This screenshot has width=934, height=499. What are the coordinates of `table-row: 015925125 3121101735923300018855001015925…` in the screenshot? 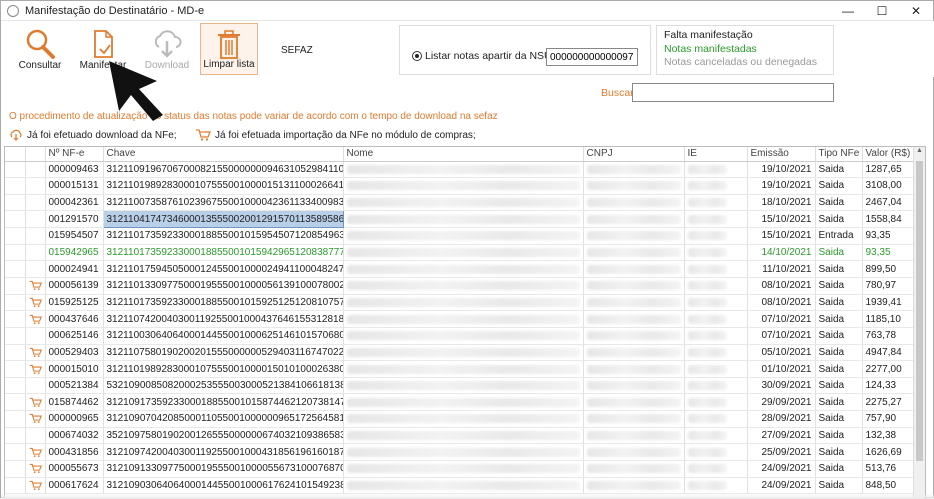 It's located at (459, 303).